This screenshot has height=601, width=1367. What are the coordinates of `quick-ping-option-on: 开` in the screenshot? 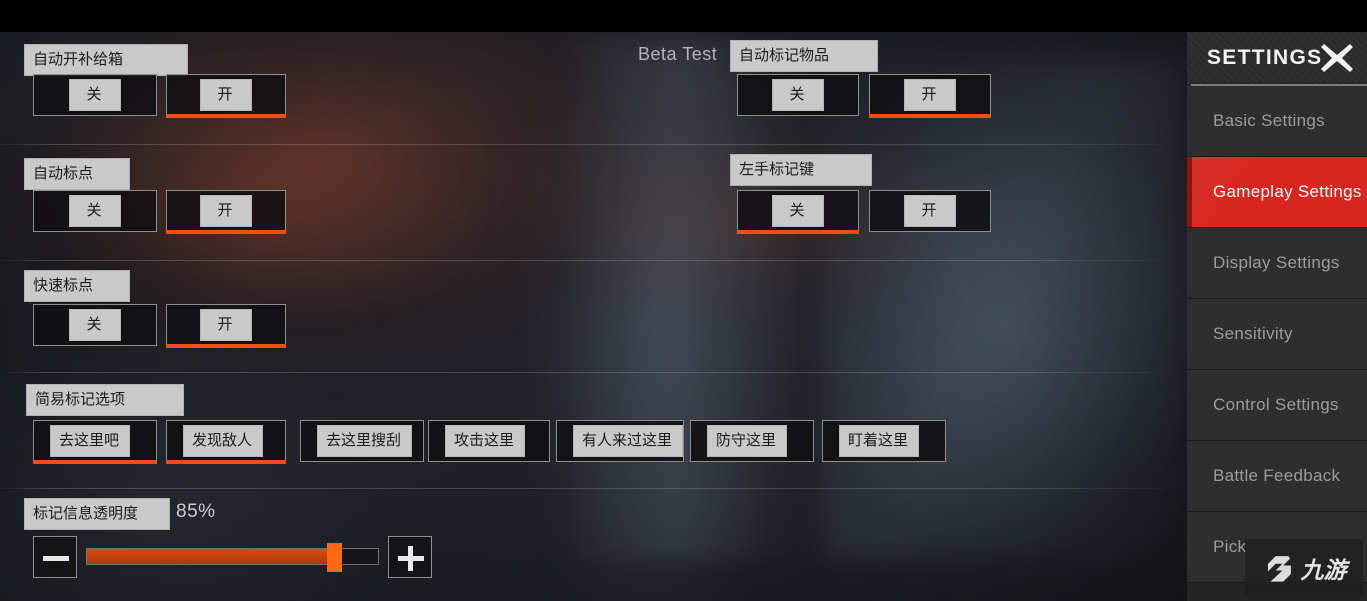 It's located at (226, 326).